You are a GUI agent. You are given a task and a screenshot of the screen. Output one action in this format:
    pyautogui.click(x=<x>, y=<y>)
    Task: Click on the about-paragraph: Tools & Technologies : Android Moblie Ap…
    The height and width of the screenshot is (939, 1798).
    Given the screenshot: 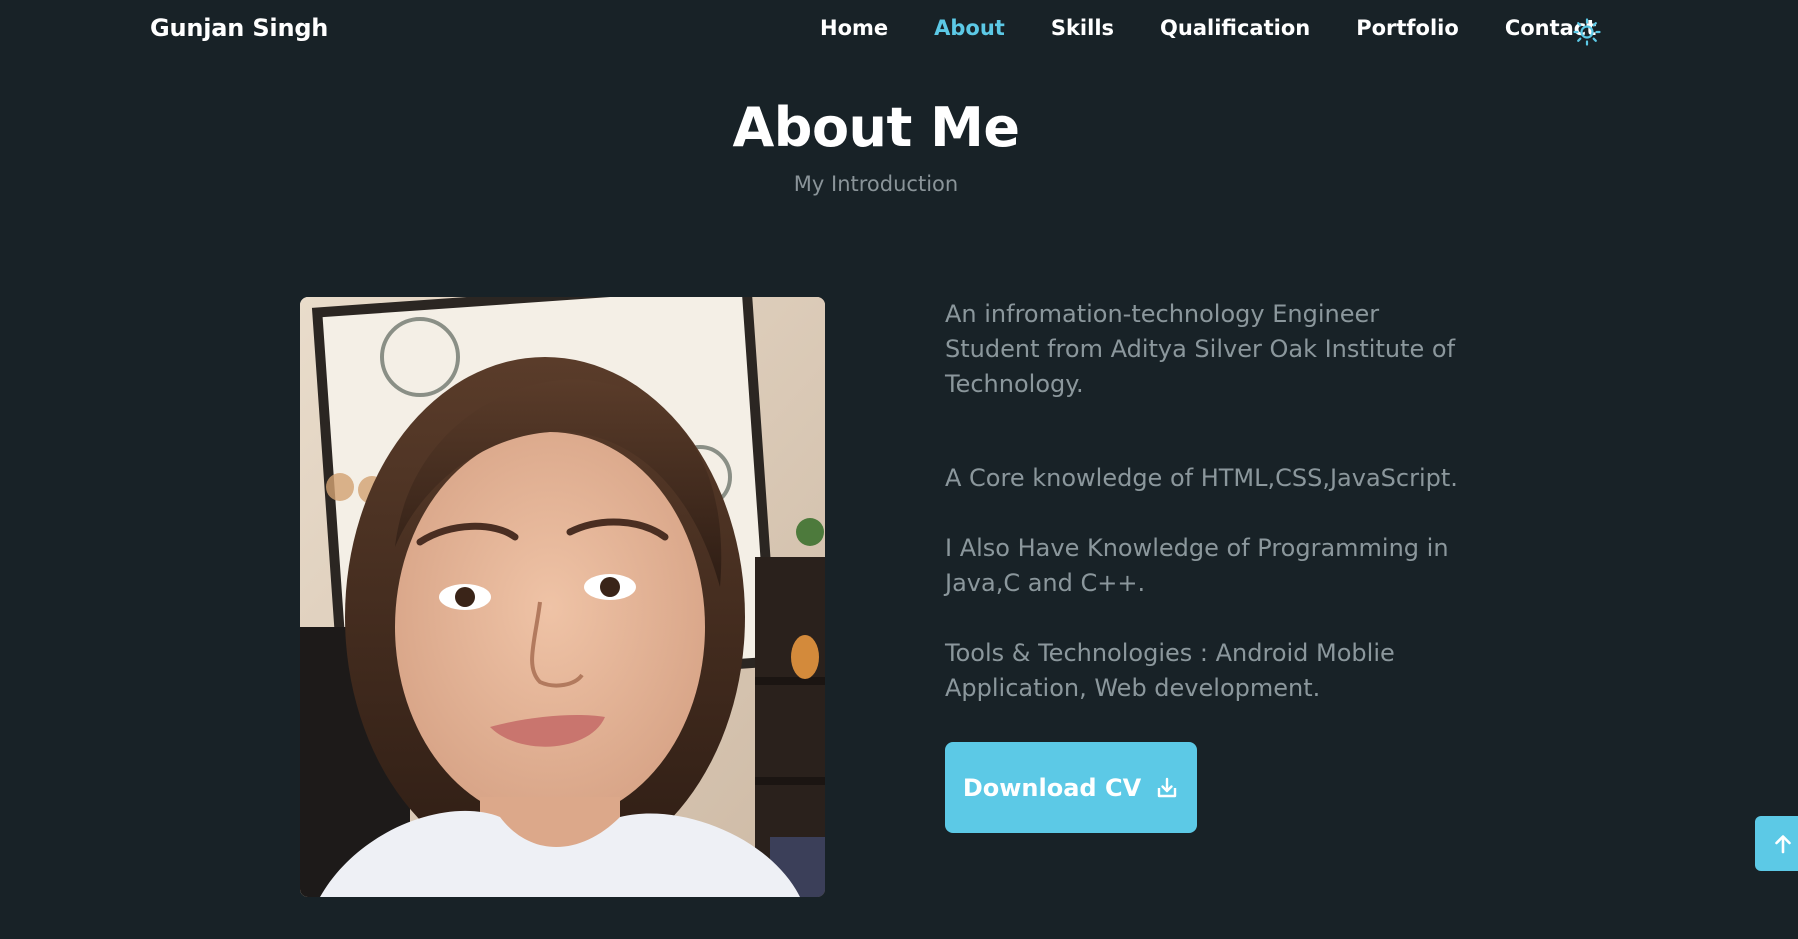 What is the action you would take?
    pyautogui.click(x=1170, y=670)
    